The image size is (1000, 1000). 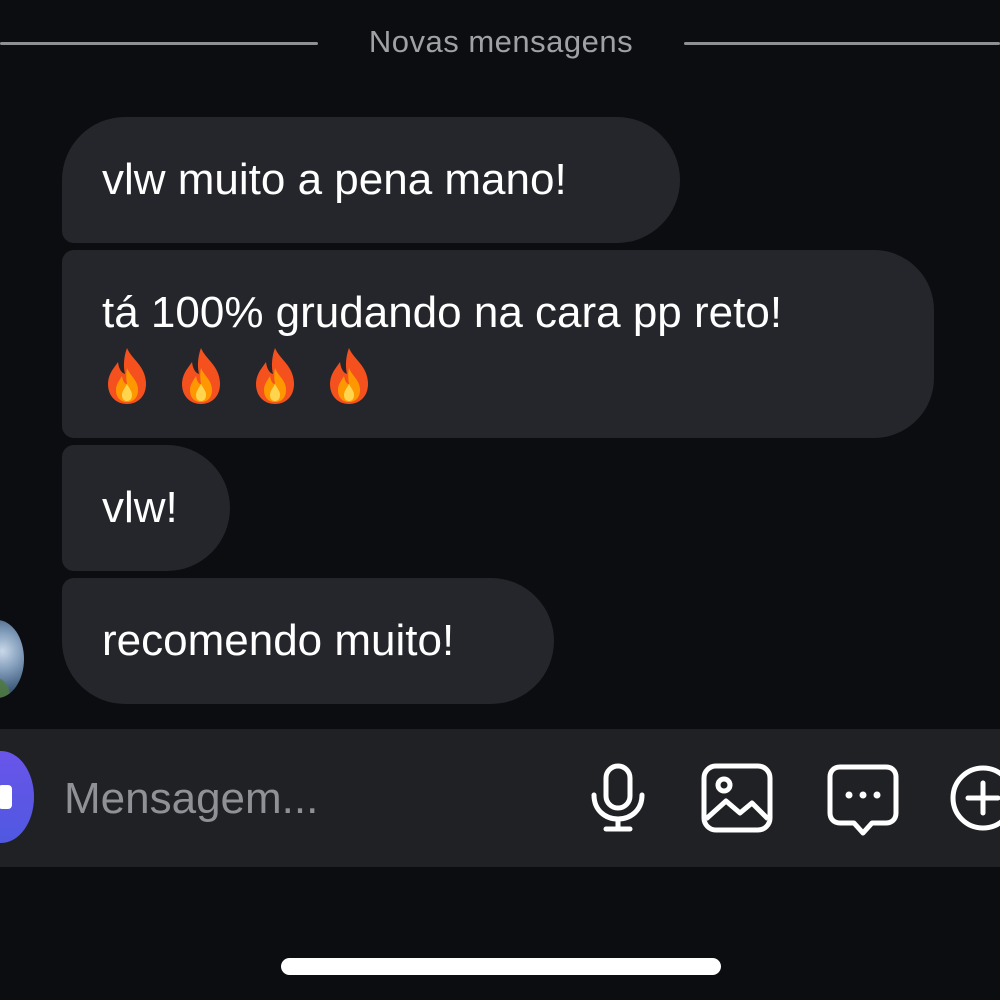 I want to click on divider-line-left, so click(x=159, y=43).